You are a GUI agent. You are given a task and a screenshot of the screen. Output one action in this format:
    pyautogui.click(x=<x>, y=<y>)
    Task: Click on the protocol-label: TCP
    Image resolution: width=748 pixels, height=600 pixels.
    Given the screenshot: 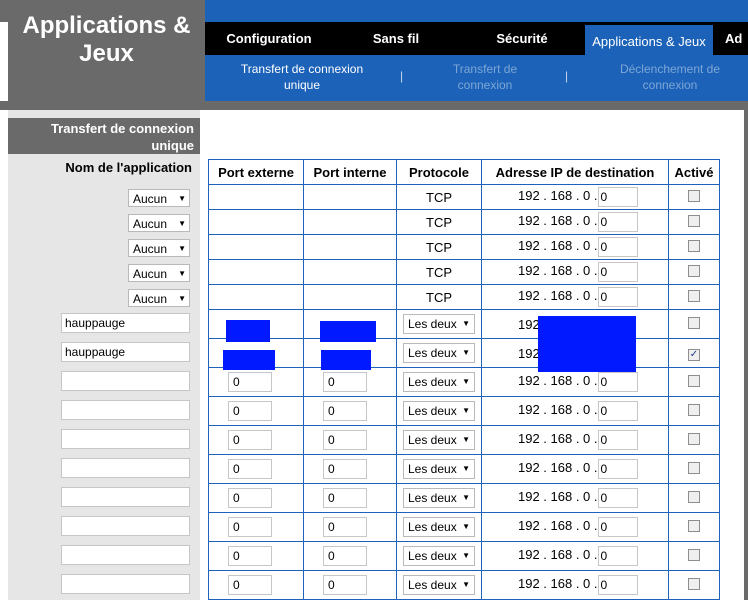 What is the action you would take?
    pyautogui.click(x=439, y=247)
    